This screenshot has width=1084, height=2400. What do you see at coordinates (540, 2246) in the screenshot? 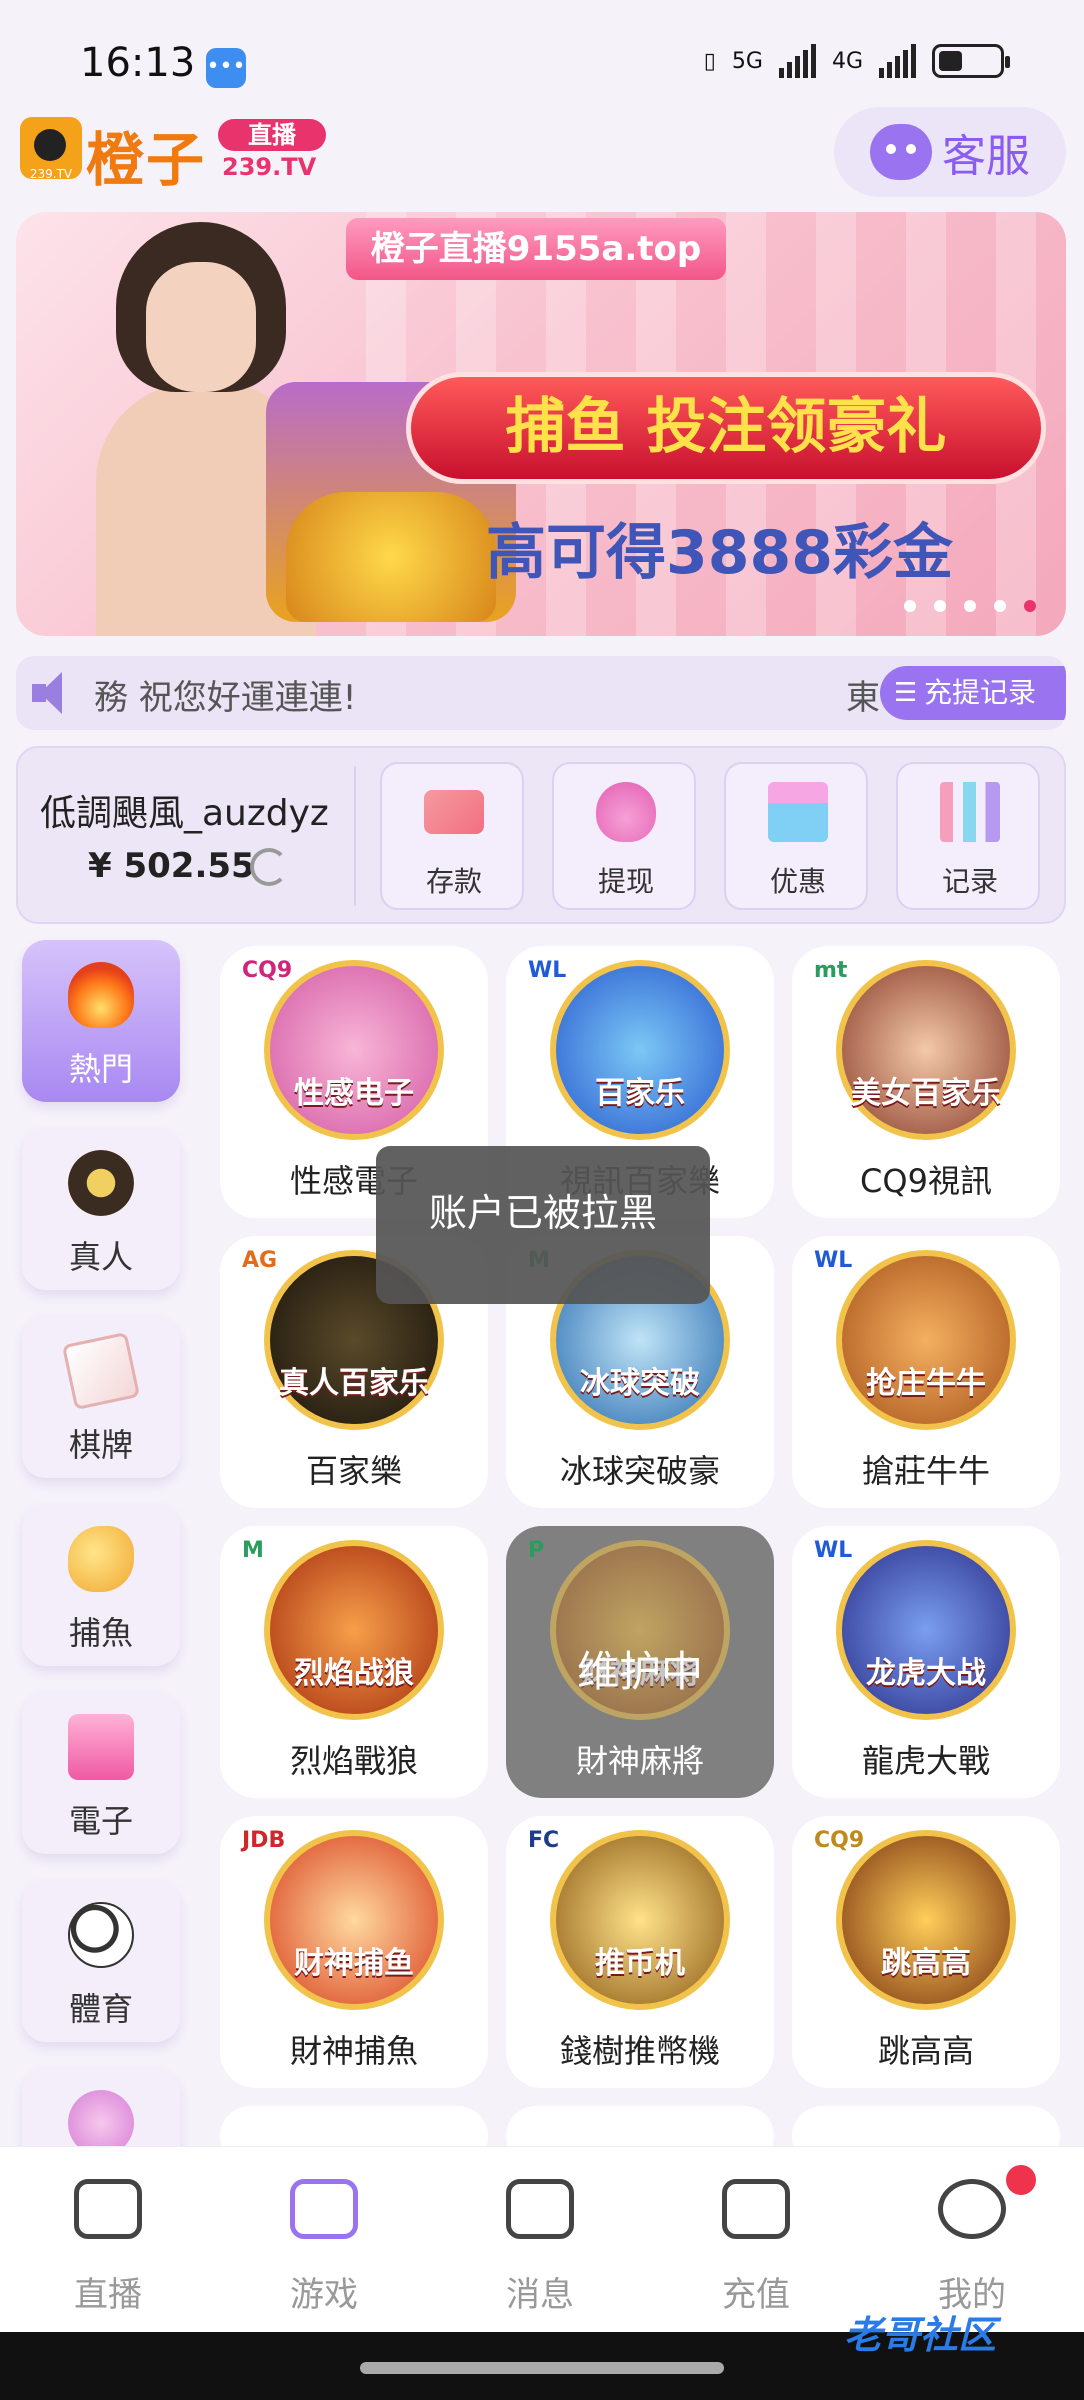
I see `nav-messages: 消息` at bounding box center [540, 2246].